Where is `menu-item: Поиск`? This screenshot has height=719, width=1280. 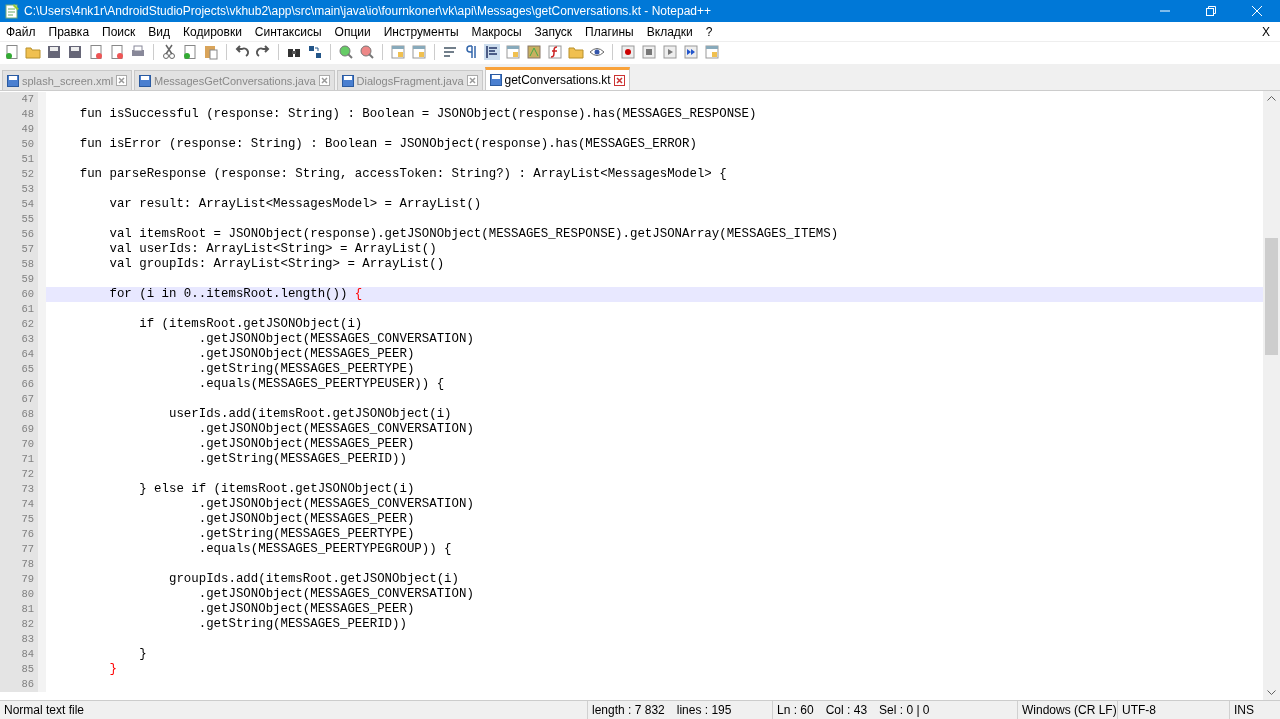 menu-item: Поиск is located at coordinates (119, 31).